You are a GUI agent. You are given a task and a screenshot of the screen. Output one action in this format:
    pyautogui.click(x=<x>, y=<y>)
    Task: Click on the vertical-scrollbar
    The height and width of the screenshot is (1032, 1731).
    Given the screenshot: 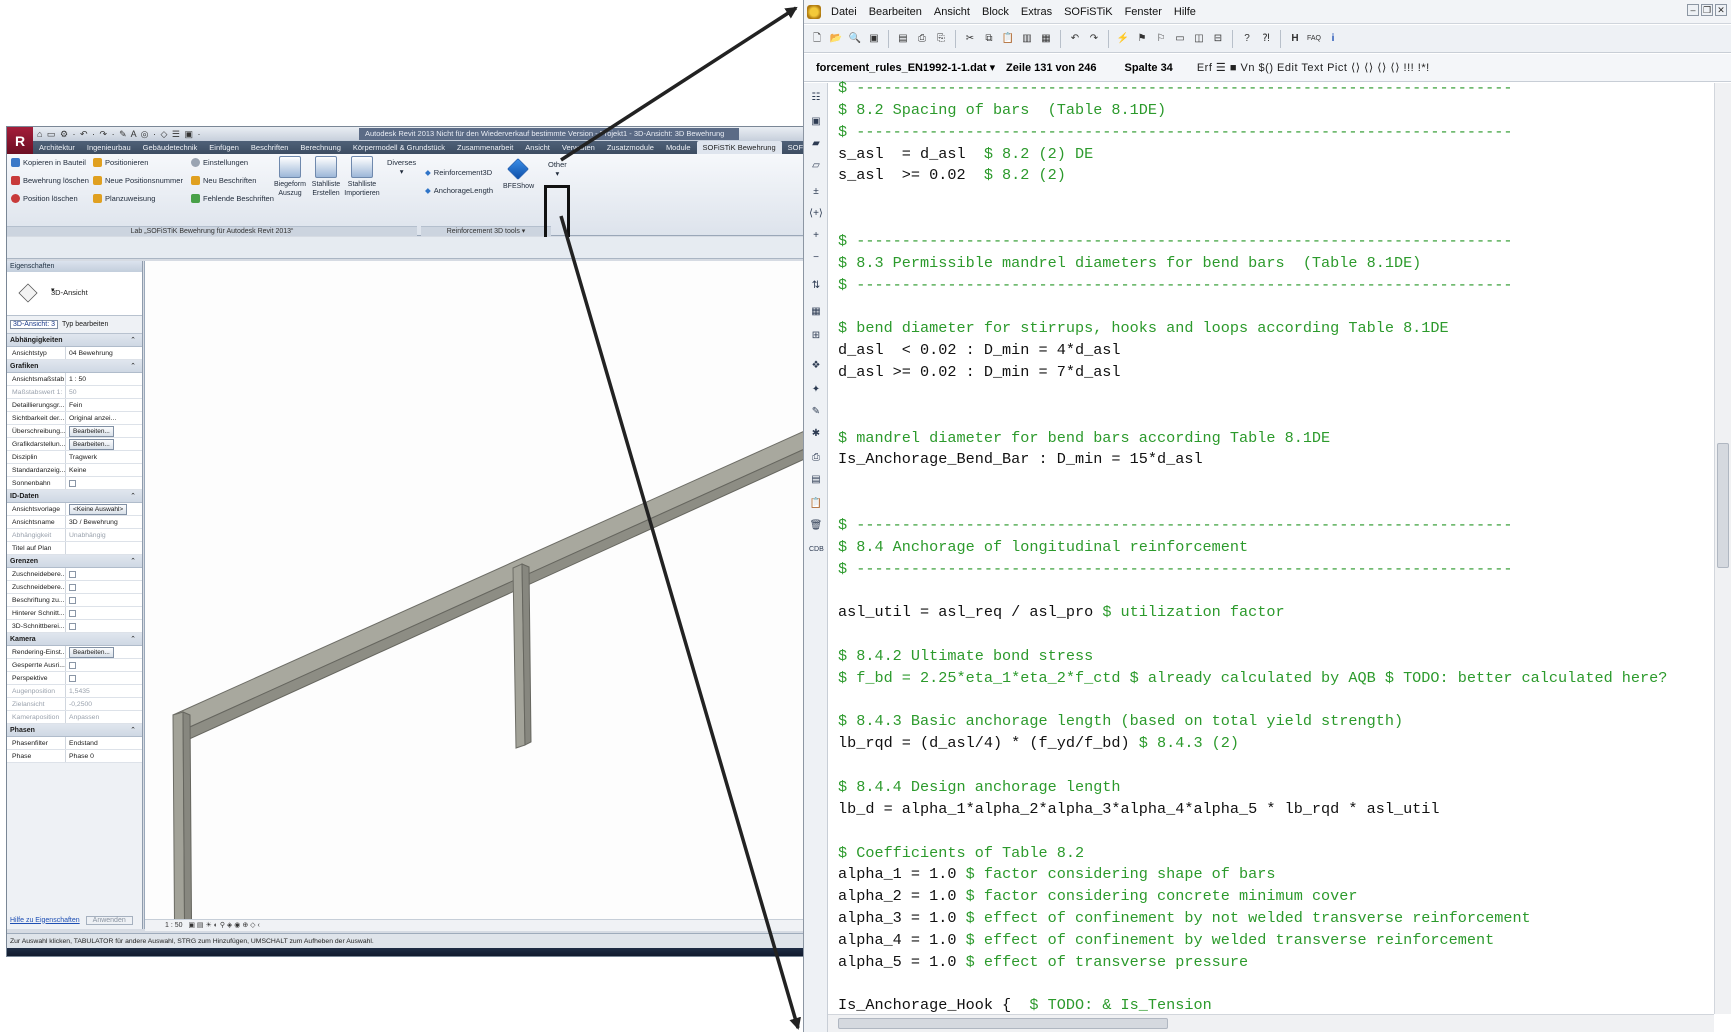 What is the action you would take?
    pyautogui.click(x=1722, y=548)
    